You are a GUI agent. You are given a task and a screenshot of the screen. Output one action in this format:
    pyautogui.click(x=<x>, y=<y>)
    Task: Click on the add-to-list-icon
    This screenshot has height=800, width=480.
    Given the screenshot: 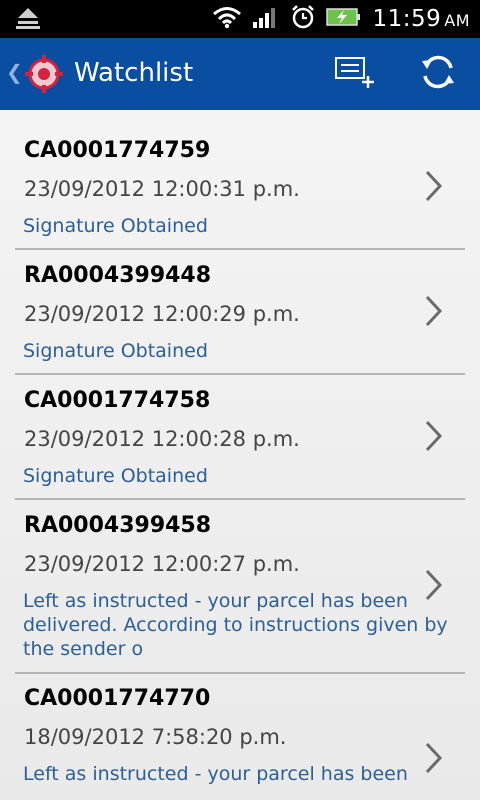 What is the action you would take?
    pyautogui.click(x=354, y=74)
    